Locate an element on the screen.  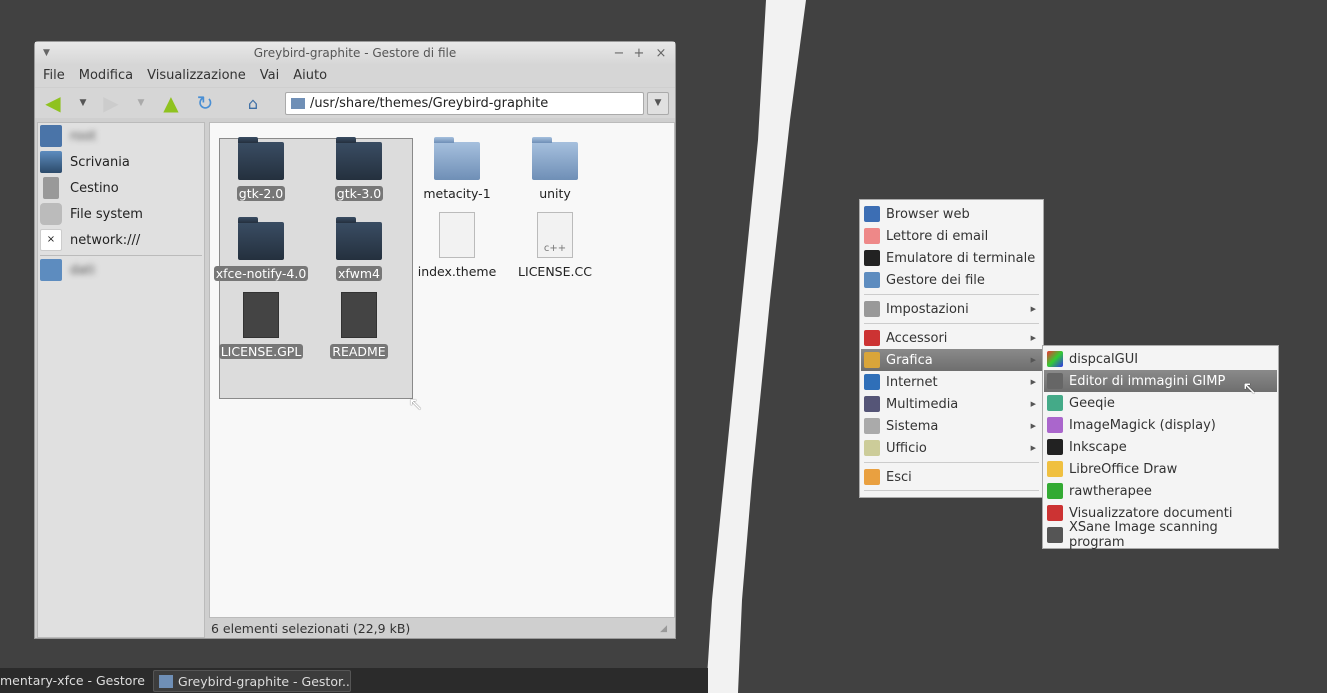
menu-item-esci: Esci is located at coordinates (951, 477).